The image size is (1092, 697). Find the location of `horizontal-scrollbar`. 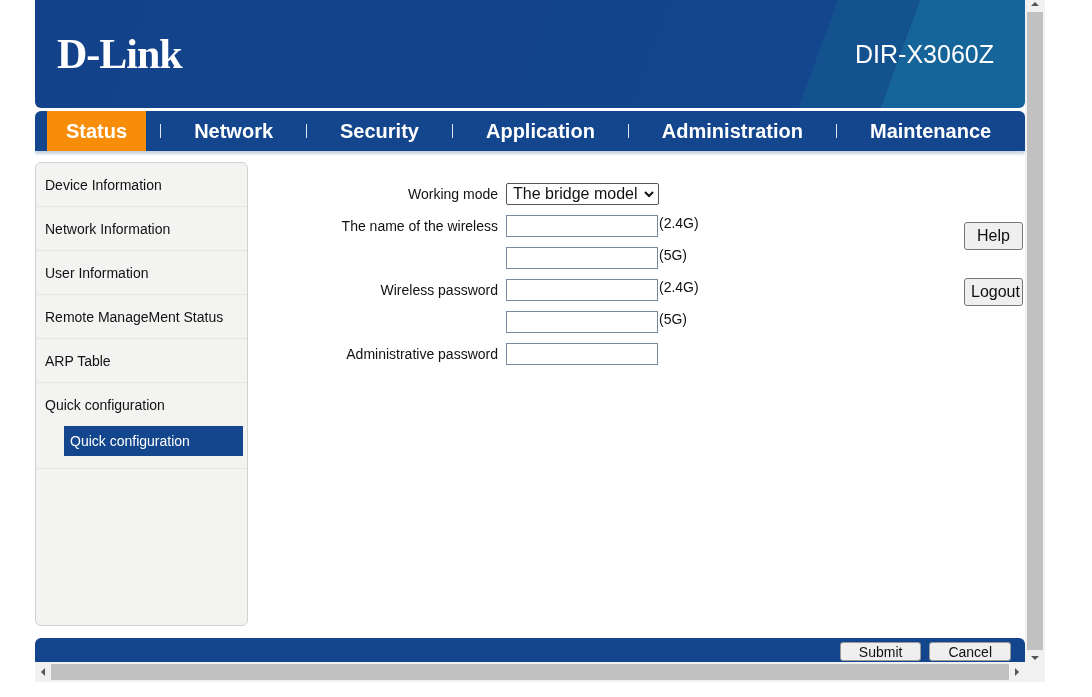

horizontal-scrollbar is located at coordinates (530, 672).